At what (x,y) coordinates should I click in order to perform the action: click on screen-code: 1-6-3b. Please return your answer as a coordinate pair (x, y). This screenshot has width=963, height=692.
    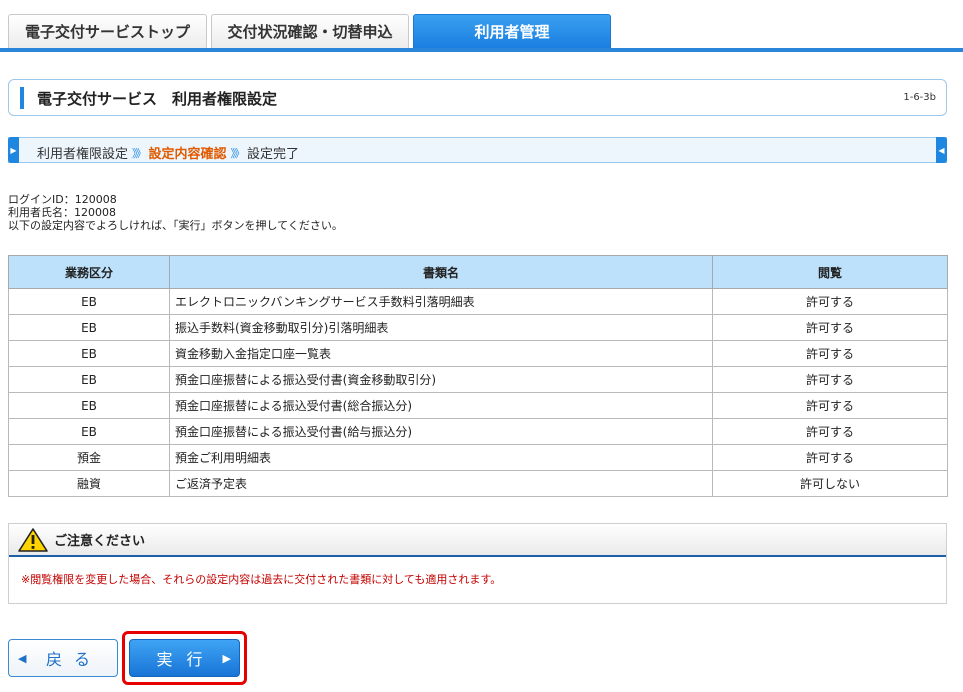
    Looking at the image, I should click on (919, 97).